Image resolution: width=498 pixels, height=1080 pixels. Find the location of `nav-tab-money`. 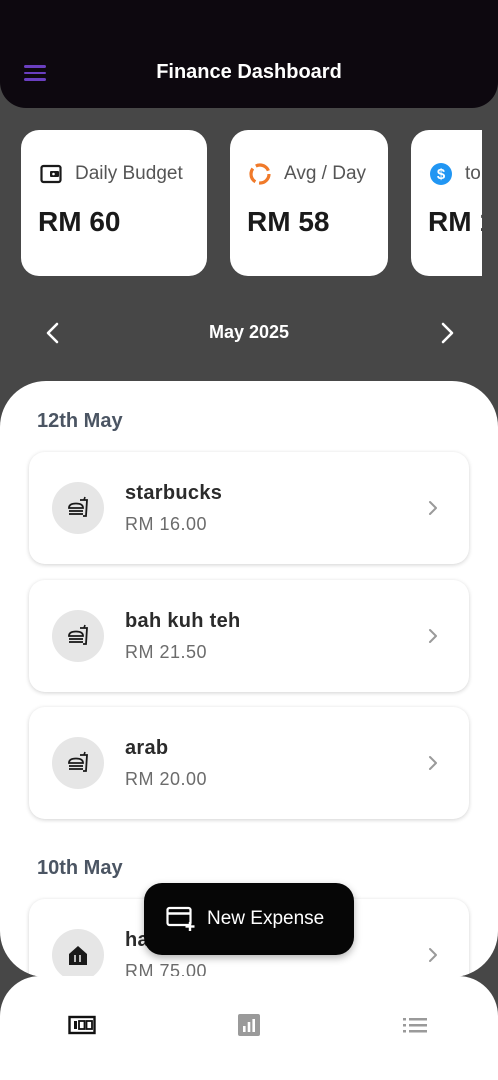

nav-tab-money is located at coordinates (82, 1025).